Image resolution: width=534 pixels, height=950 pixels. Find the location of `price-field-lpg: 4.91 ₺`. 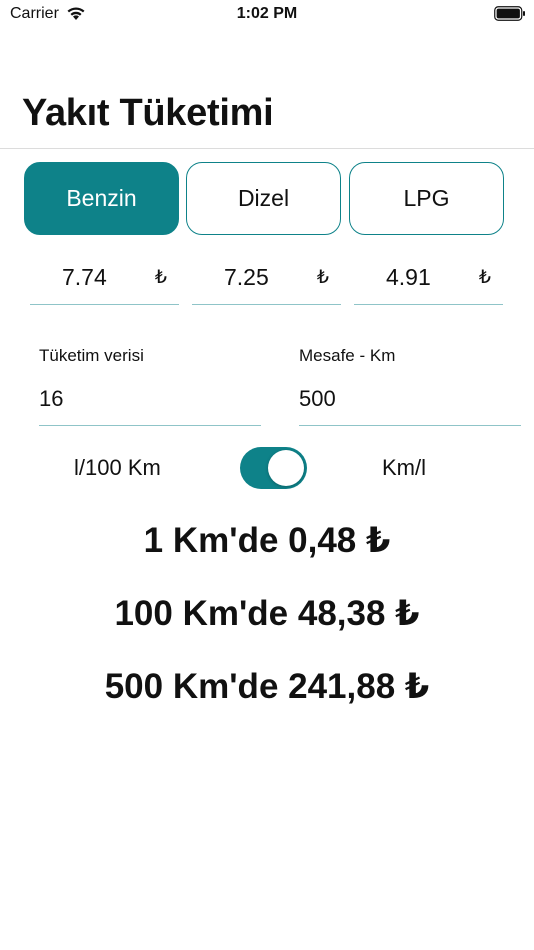

price-field-lpg: 4.91 ₺ is located at coordinates (428, 280).